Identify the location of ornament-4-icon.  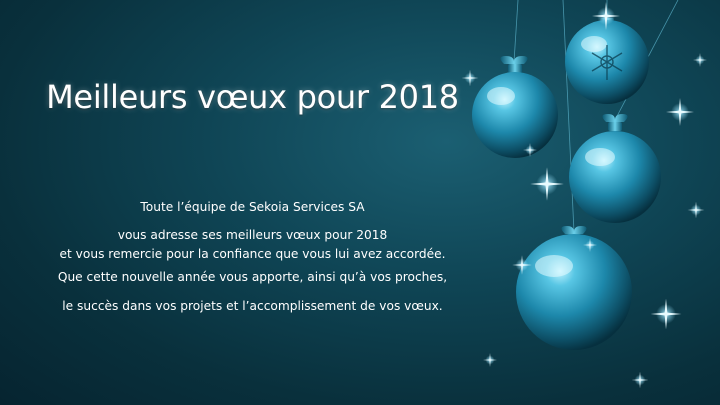
(574, 288).